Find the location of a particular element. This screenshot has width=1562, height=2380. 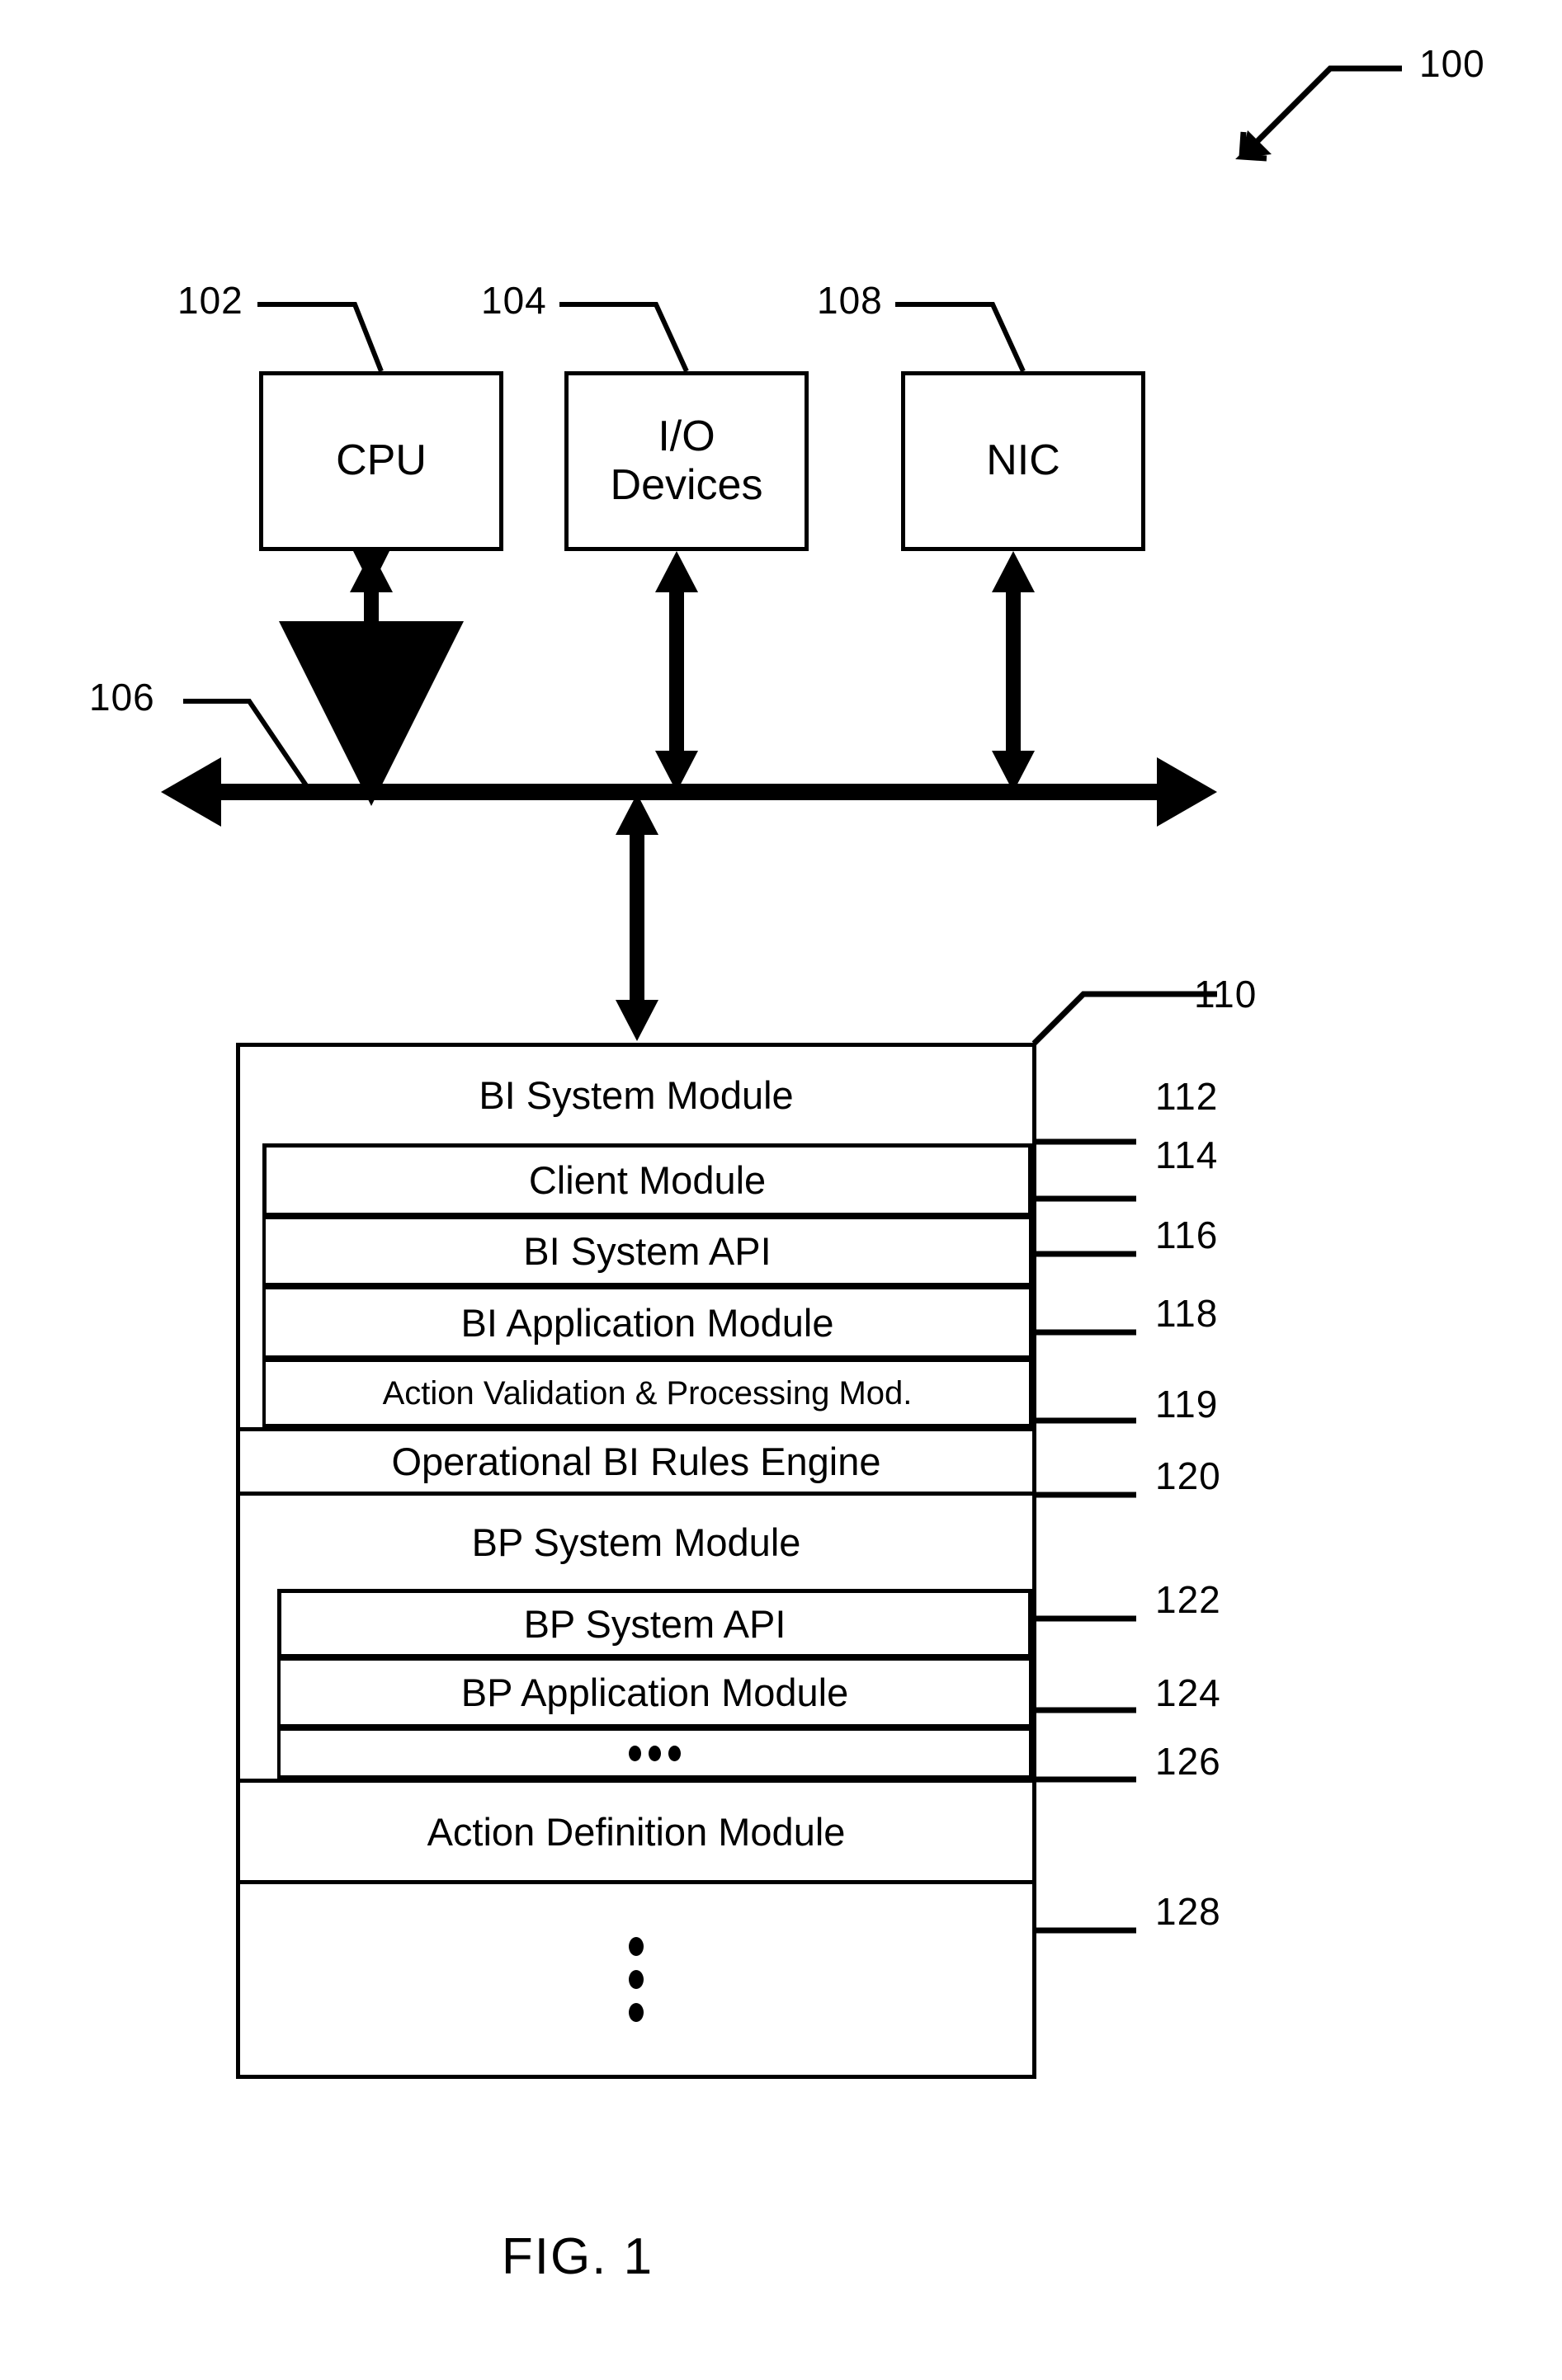

nic-box: NIC is located at coordinates (1023, 461).